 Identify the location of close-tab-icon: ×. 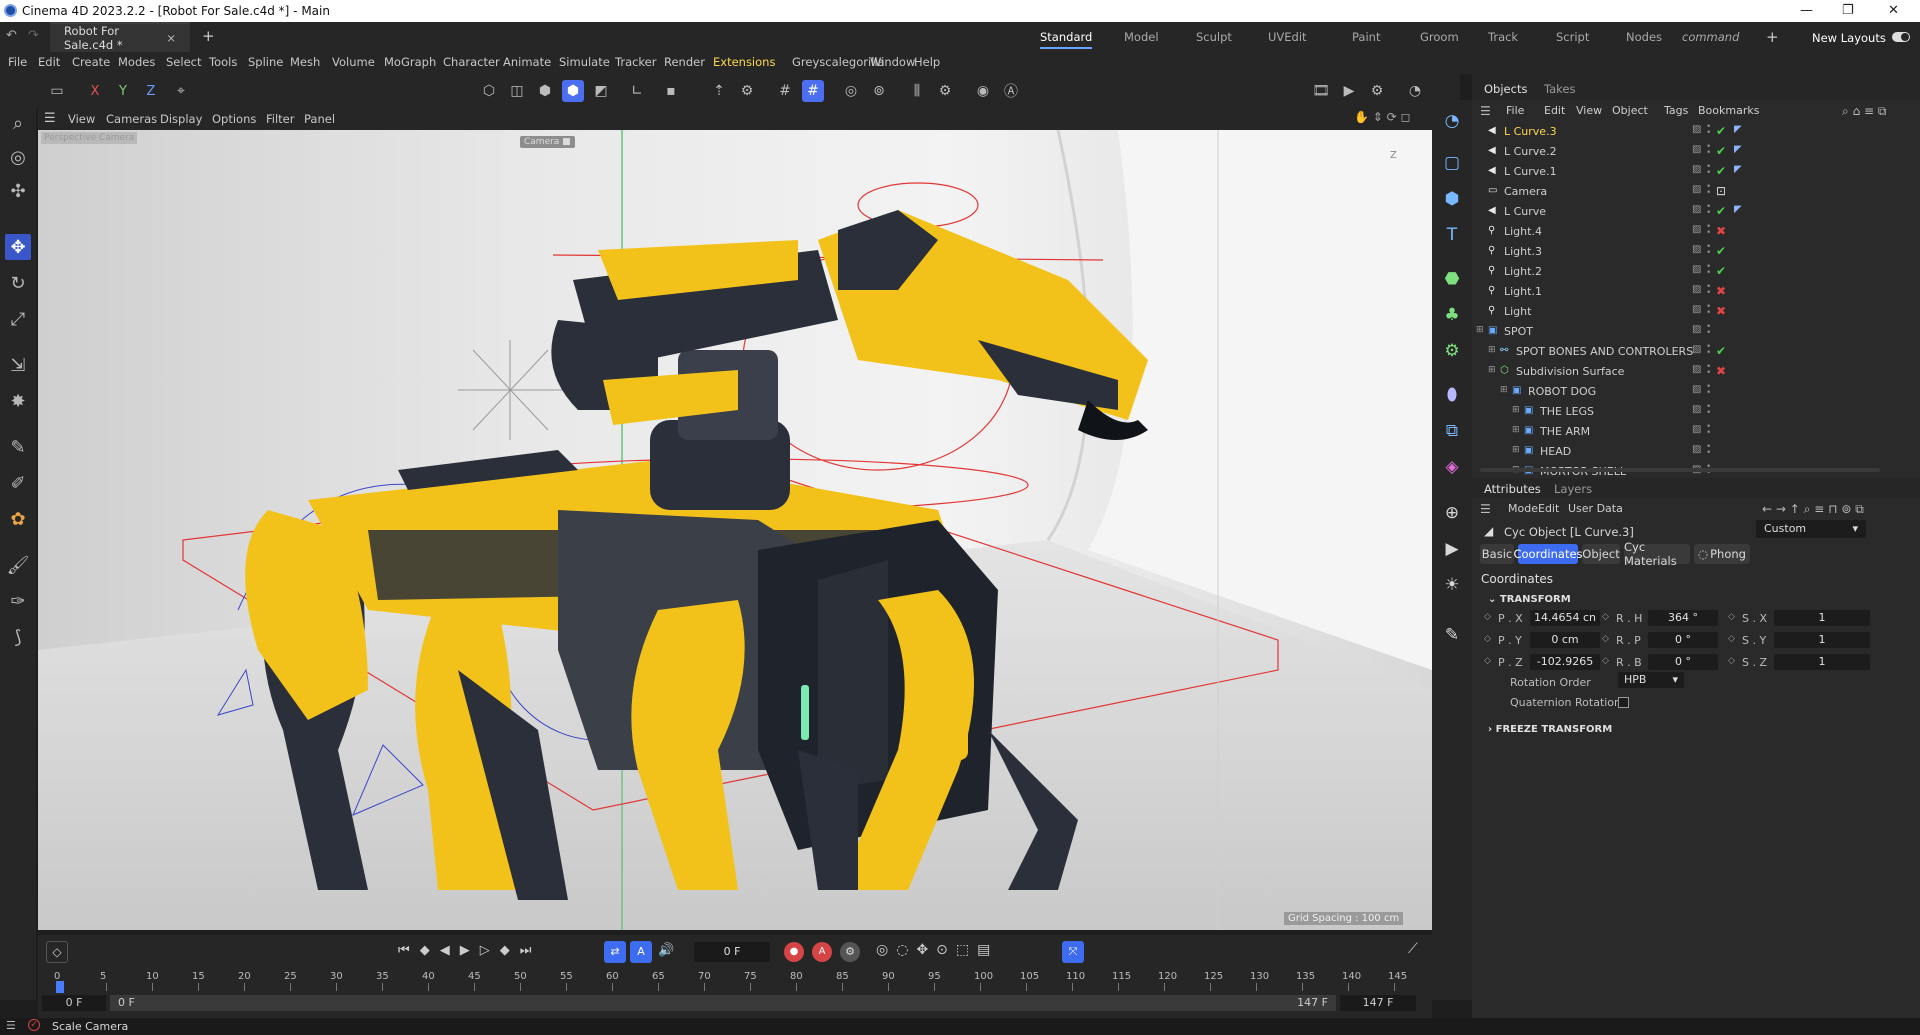
(171, 38).